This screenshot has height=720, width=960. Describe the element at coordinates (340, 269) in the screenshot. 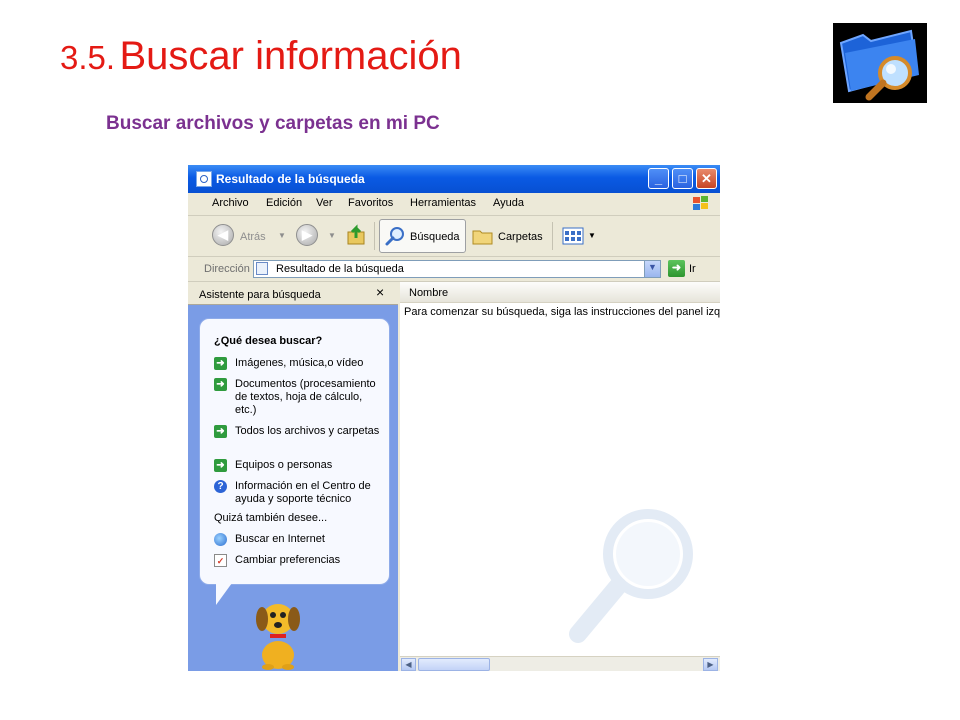

I see `address-value: Resultado de la búsqueda` at that location.